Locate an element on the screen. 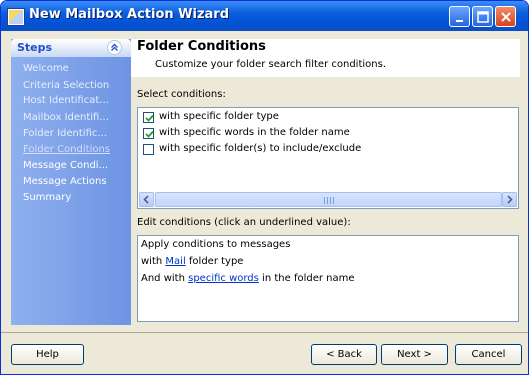 This screenshot has height=375, width=529. condition-folder-words-checkbox is located at coordinates (148, 133).